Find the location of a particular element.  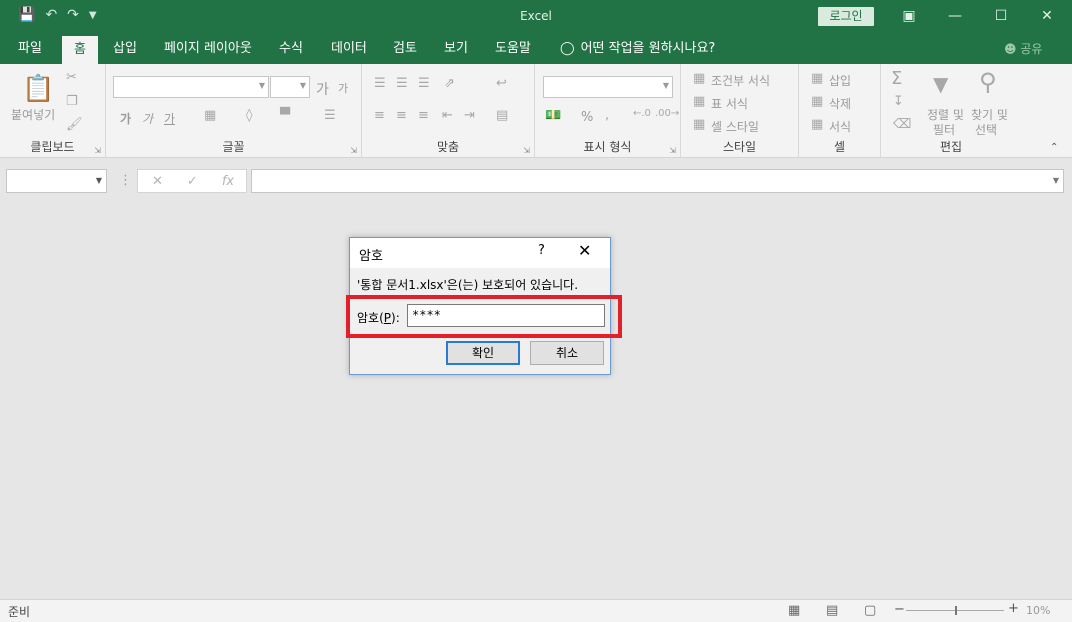

help-button: ? is located at coordinates (541, 250).